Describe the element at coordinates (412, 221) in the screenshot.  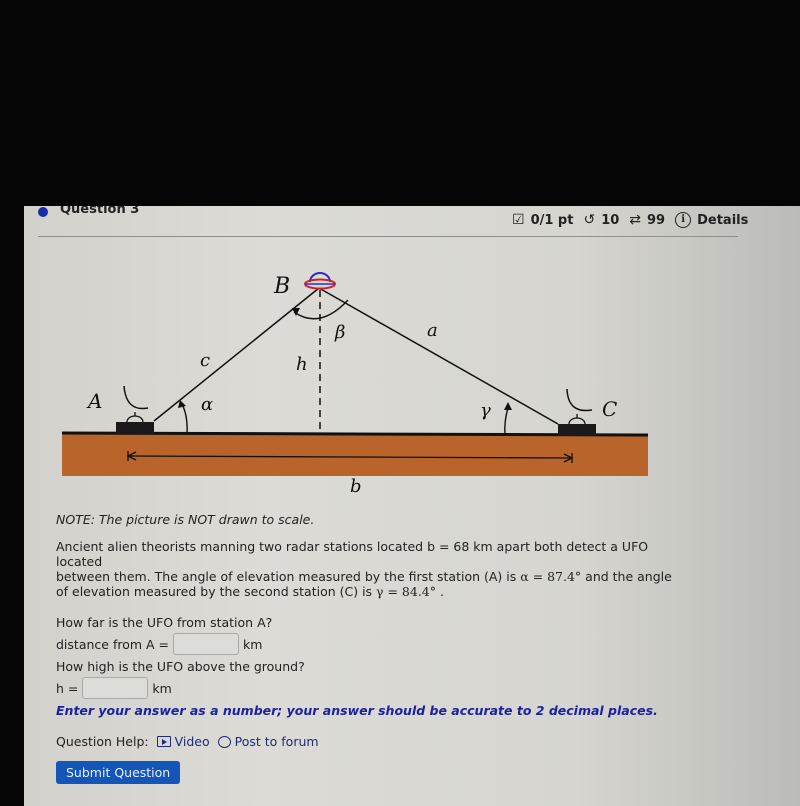
I see `question-header: Question 3 ☑ 0/1 pt ↺ 10 ⇄ 99 i Details` at that location.